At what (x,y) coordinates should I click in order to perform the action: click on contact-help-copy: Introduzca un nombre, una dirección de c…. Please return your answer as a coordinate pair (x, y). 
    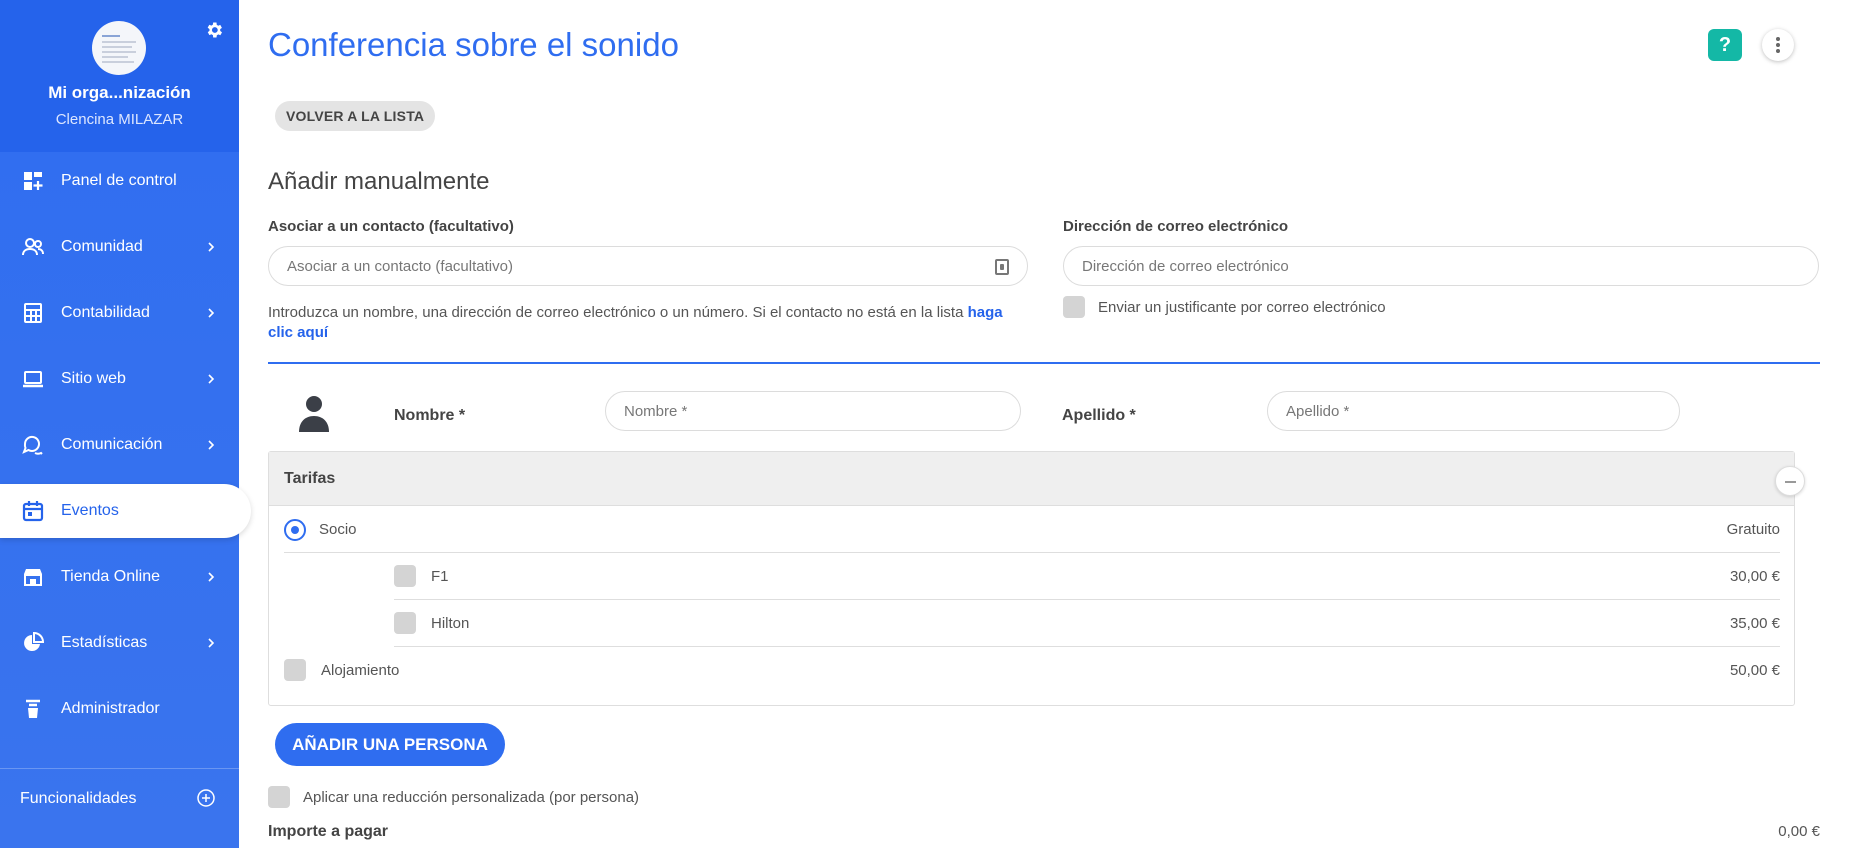
    Looking at the image, I should click on (616, 312).